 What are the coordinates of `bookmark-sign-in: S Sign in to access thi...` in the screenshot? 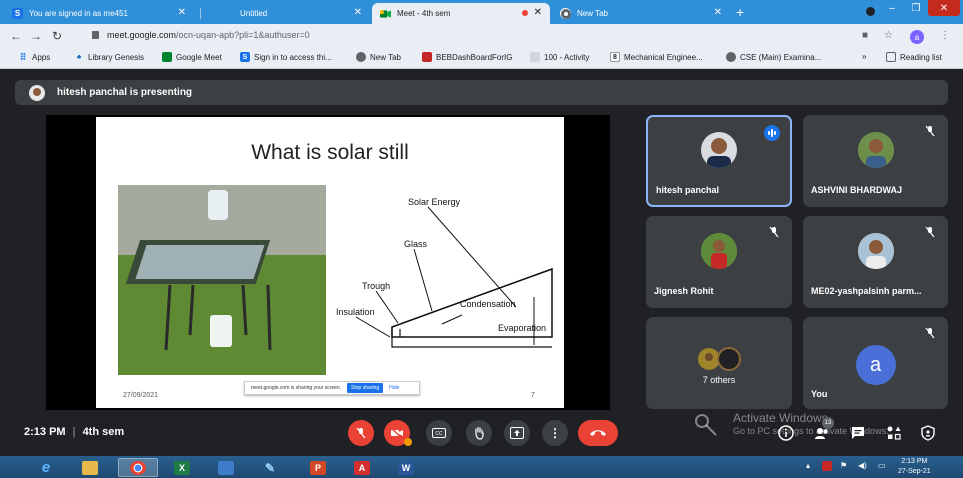 It's located at (286, 57).